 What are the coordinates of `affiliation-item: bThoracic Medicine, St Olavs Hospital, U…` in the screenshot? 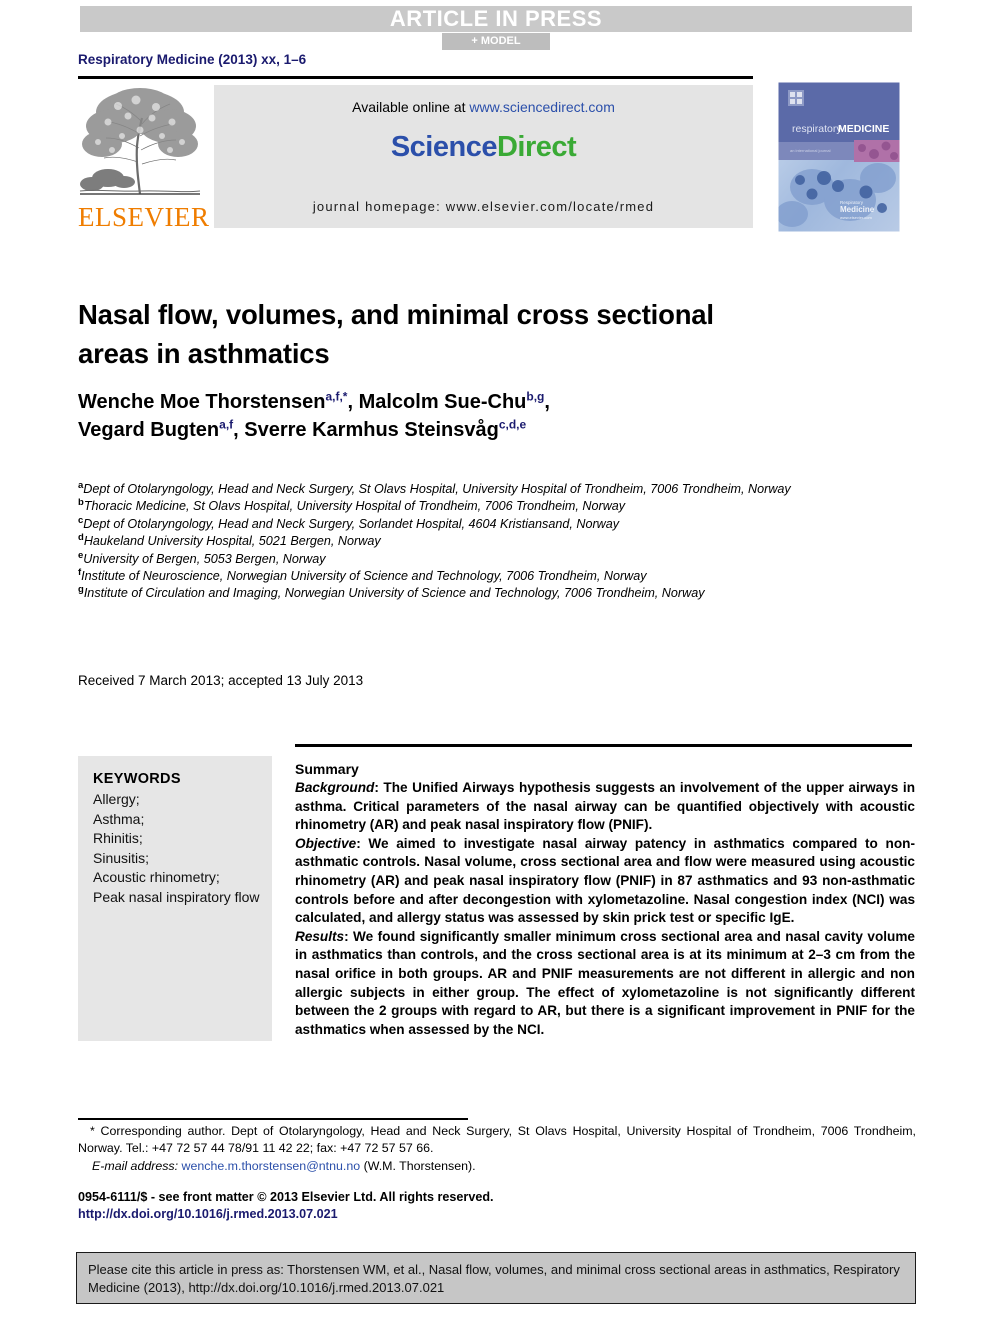 It's located at (478, 506).